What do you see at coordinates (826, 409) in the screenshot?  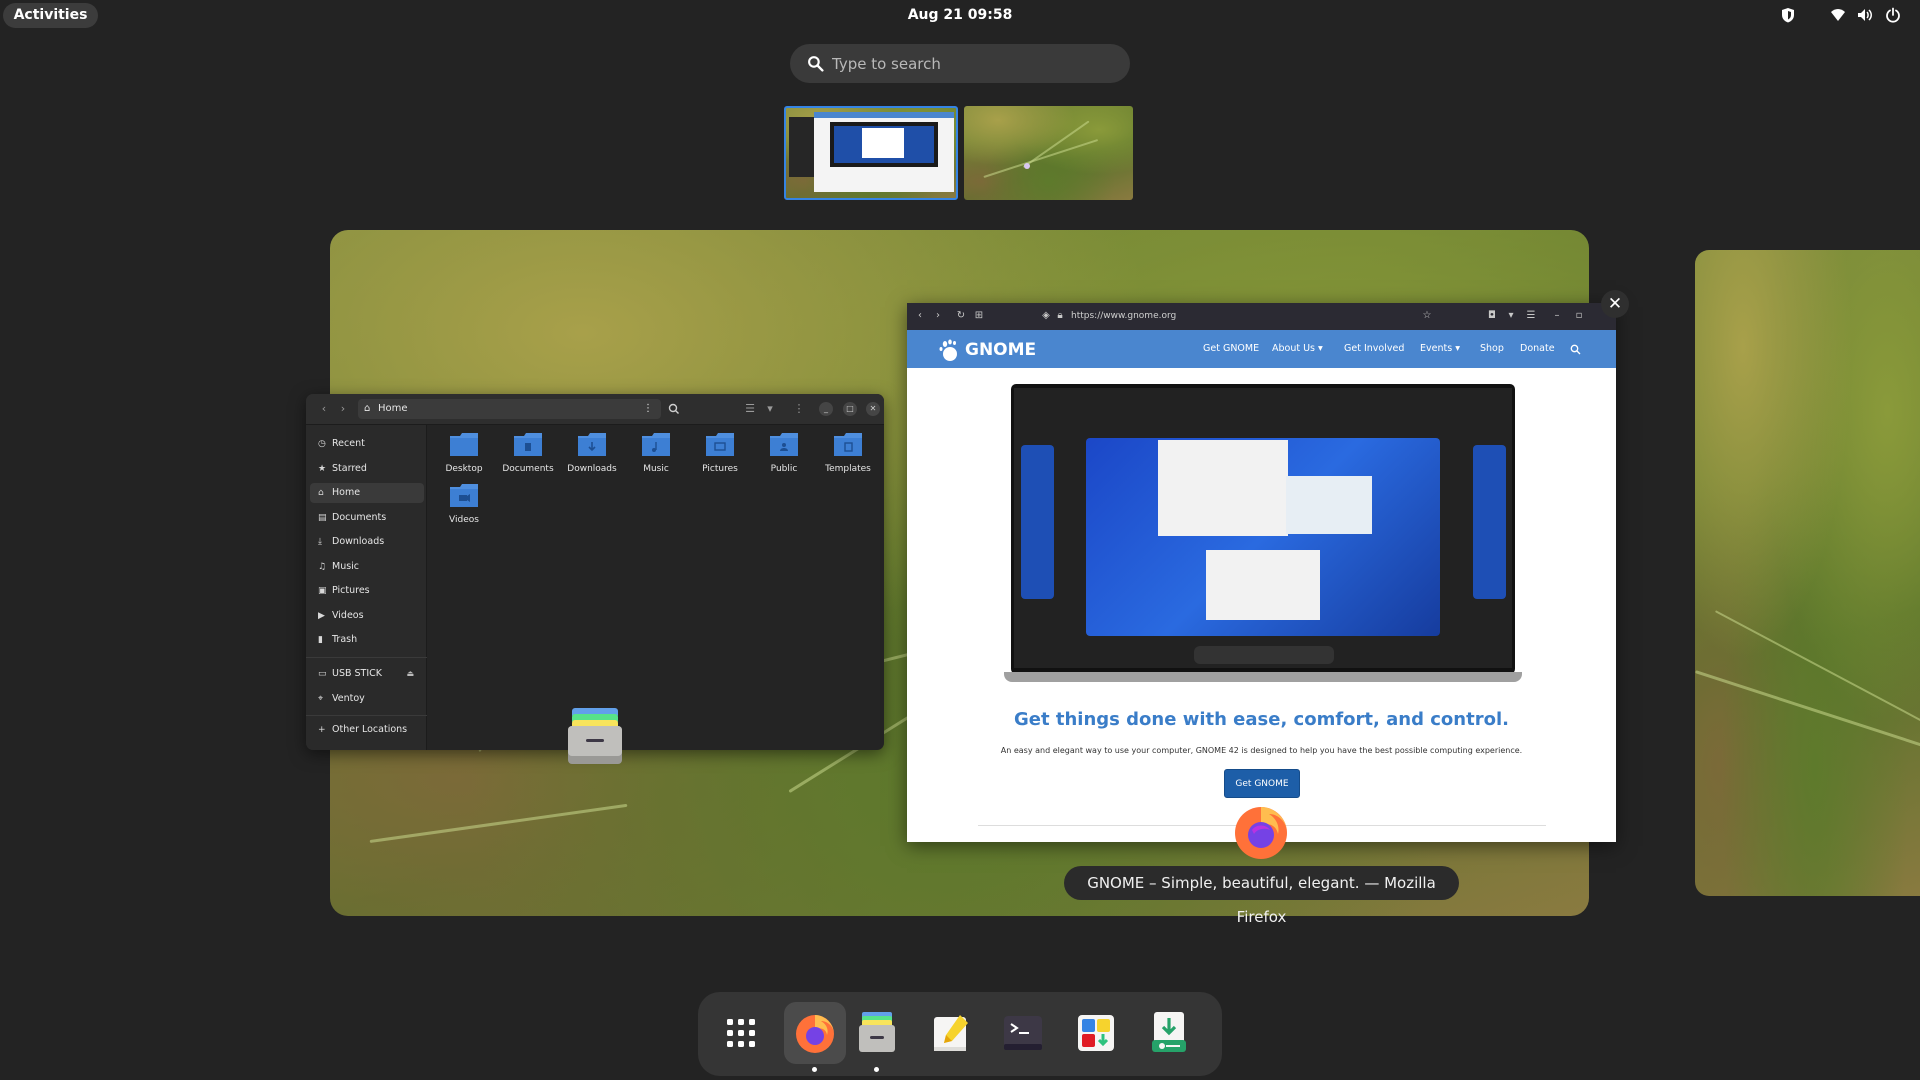 I see `minimize-icon: _` at bounding box center [826, 409].